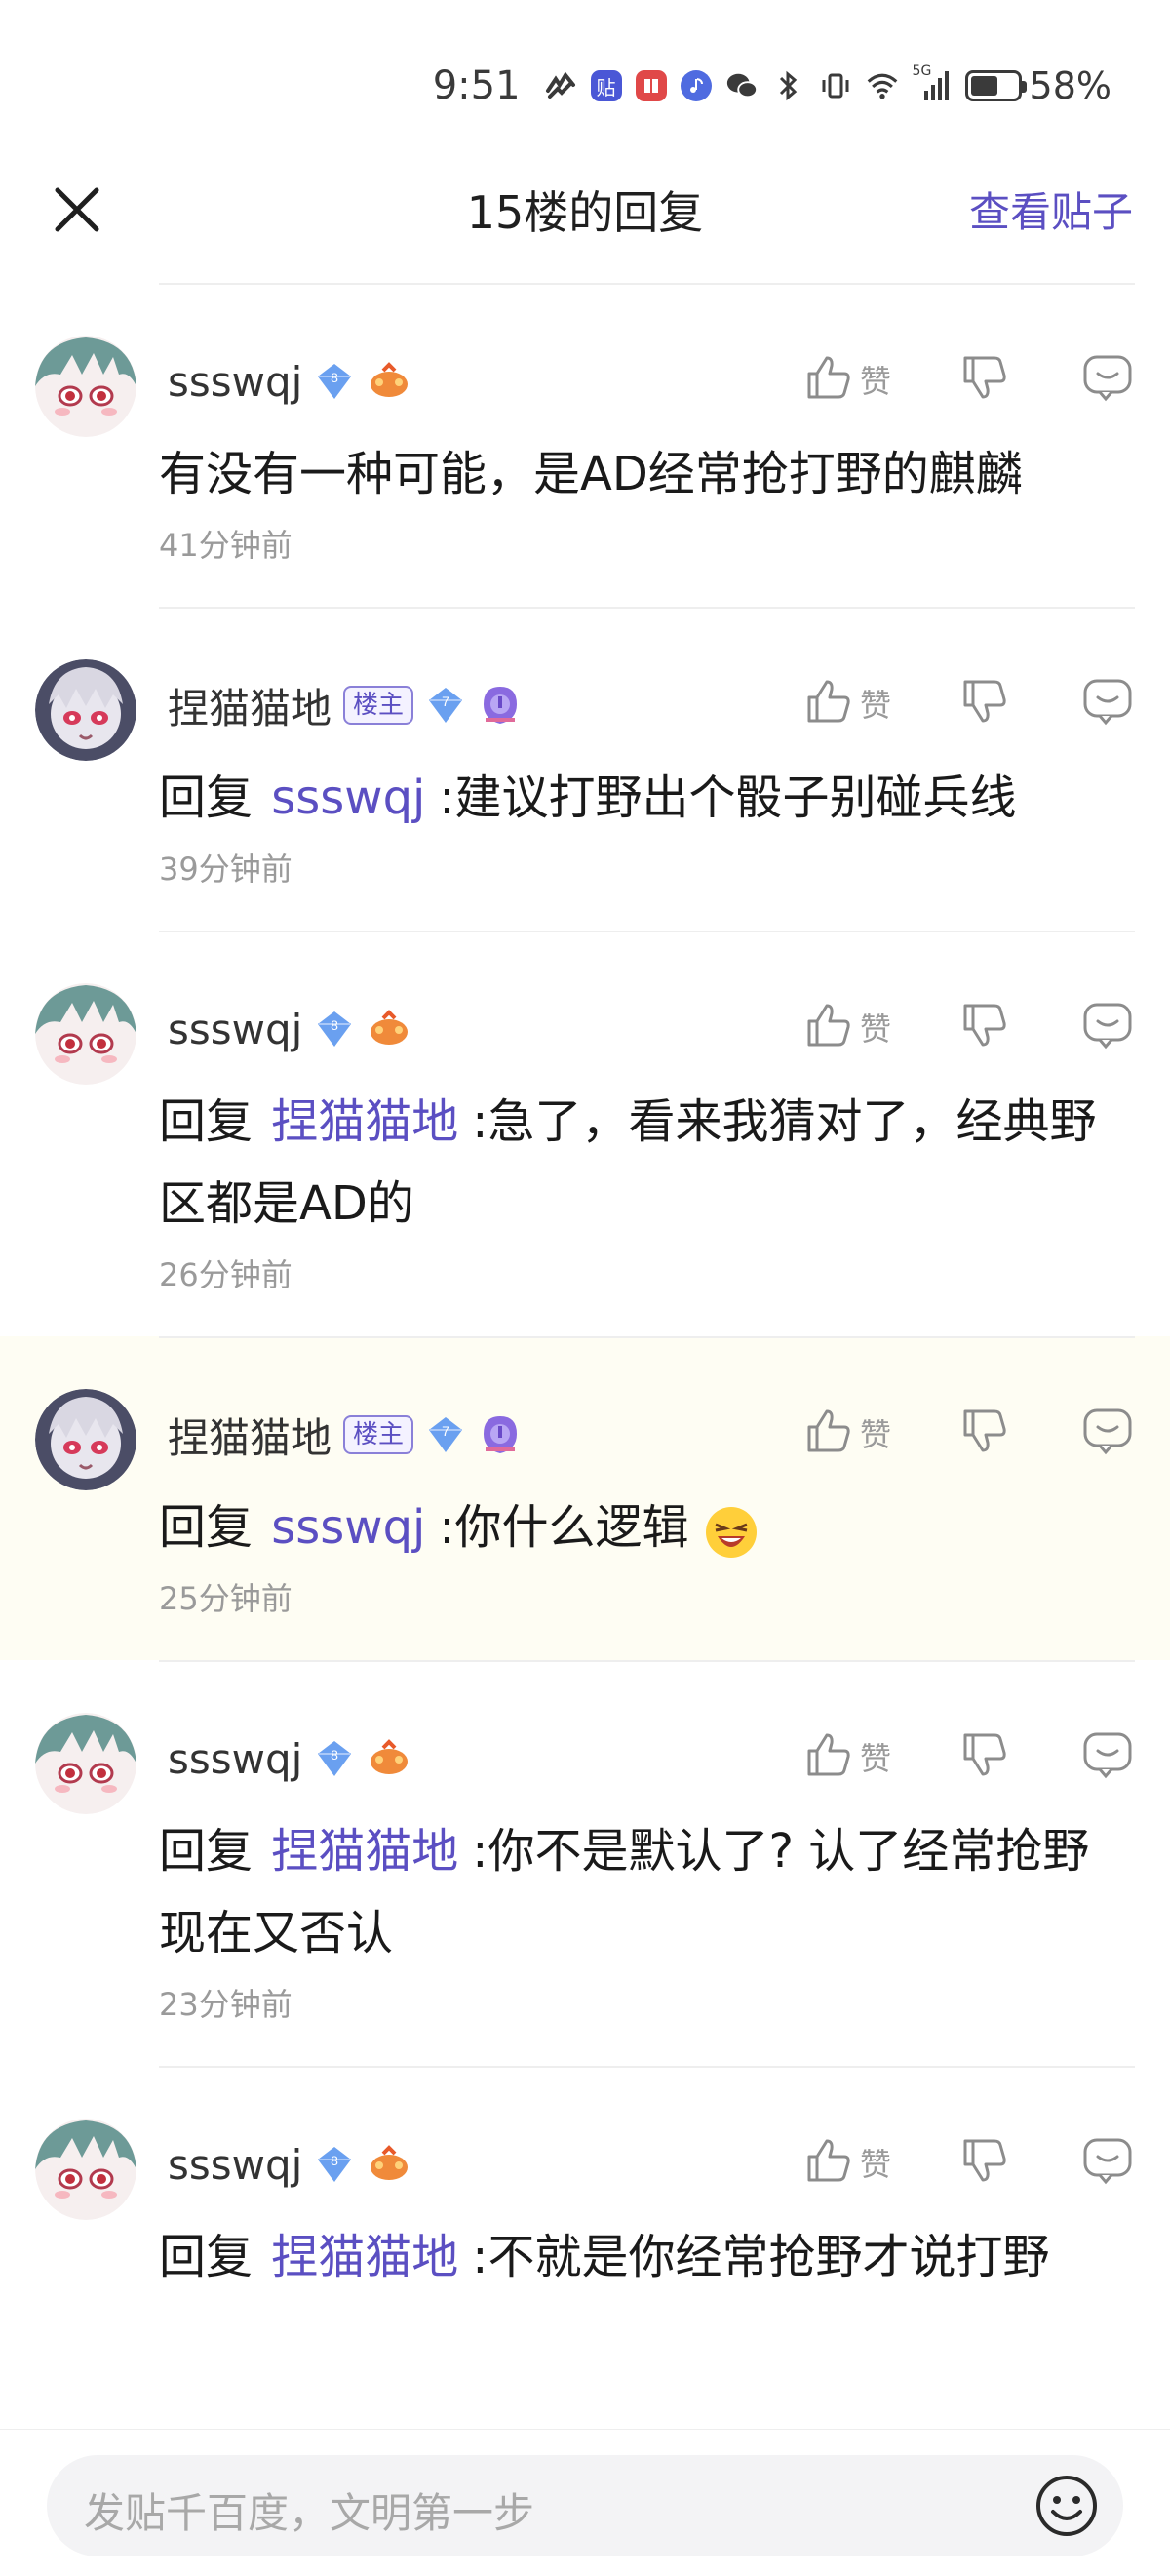 This screenshot has width=1170, height=2576. I want to click on reply-content: 回复 ssswqj:你什么逻辑, so click(647, 1527).